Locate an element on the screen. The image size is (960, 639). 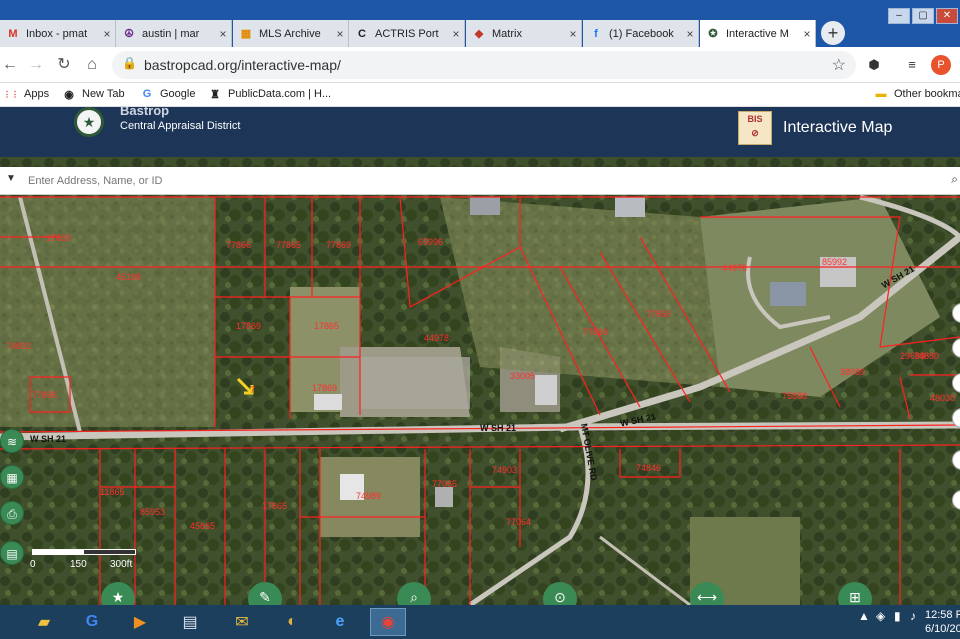
table-button: ▤ is located at coordinates (12, 553).